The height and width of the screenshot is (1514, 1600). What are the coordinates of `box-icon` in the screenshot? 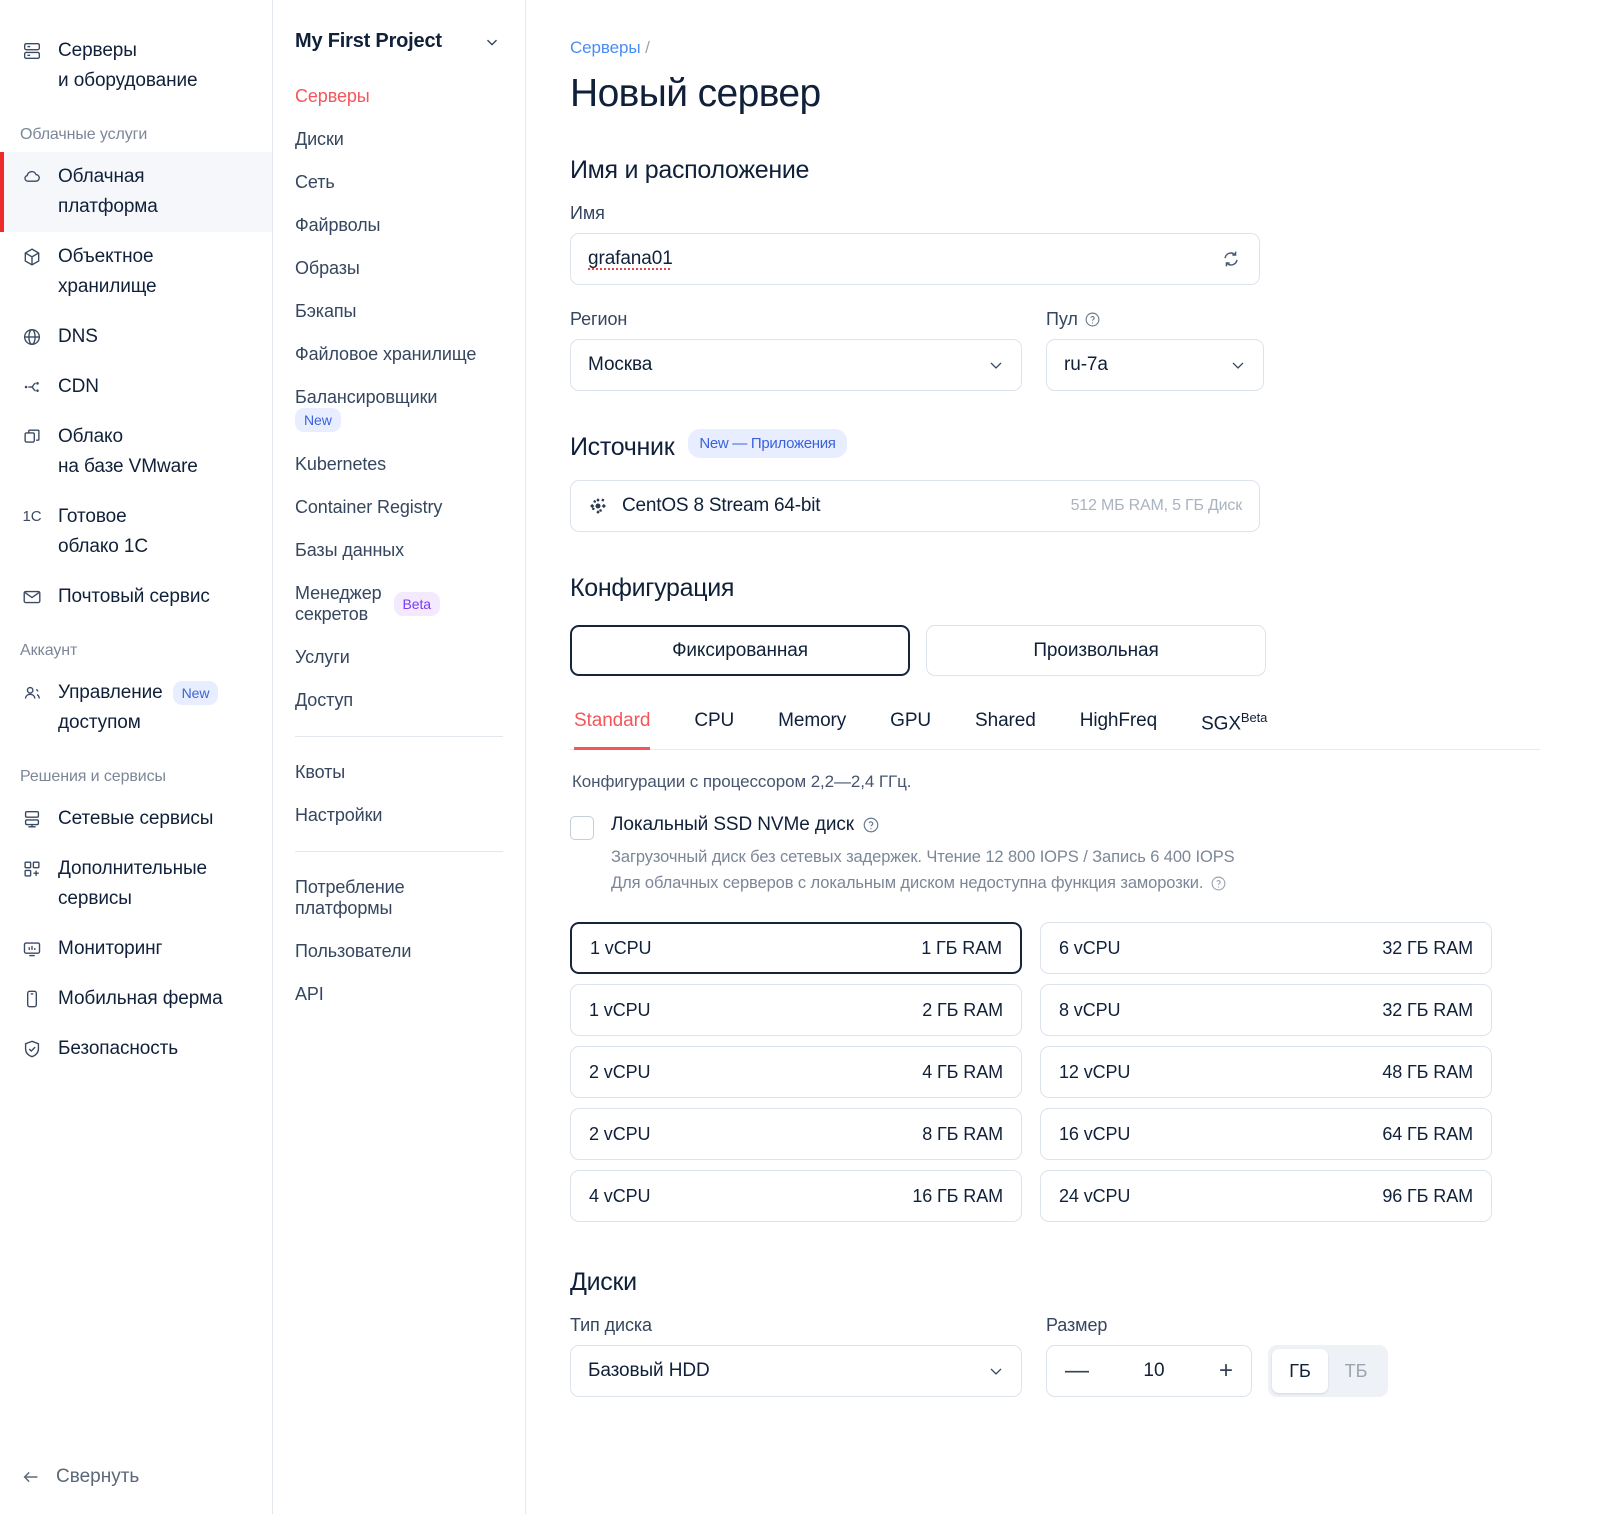 It's located at (32, 257).